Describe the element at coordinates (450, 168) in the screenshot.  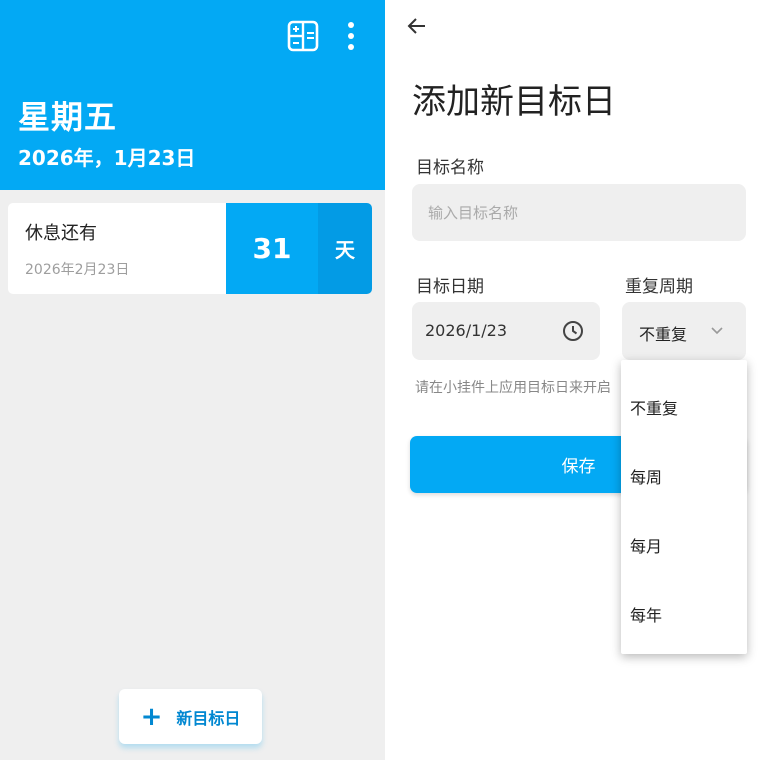
I see `name-label: 目标名称` at that location.